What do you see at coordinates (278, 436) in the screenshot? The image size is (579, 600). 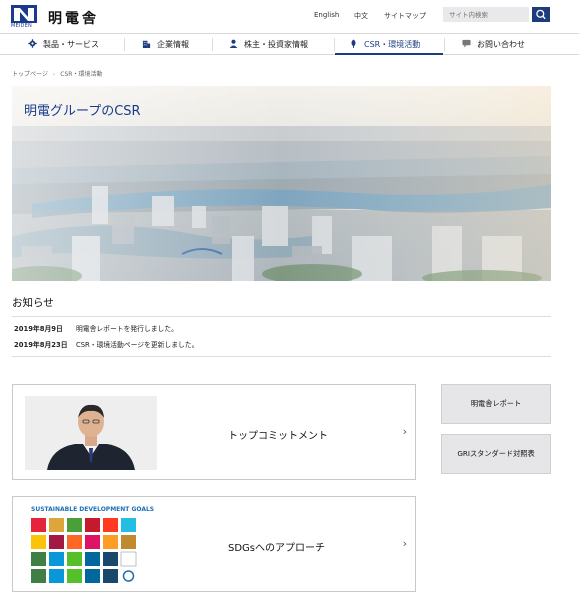 I see `card-label: トップコミットメント` at bounding box center [278, 436].